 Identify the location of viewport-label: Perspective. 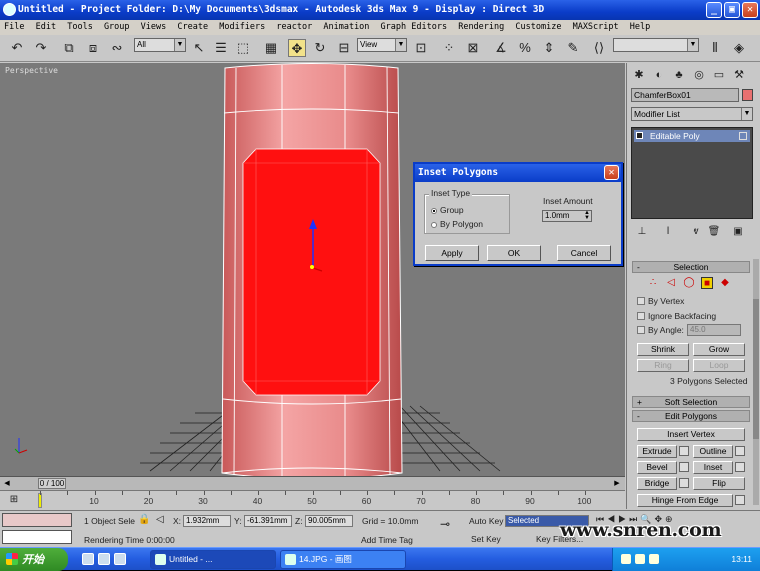
(31, 70).